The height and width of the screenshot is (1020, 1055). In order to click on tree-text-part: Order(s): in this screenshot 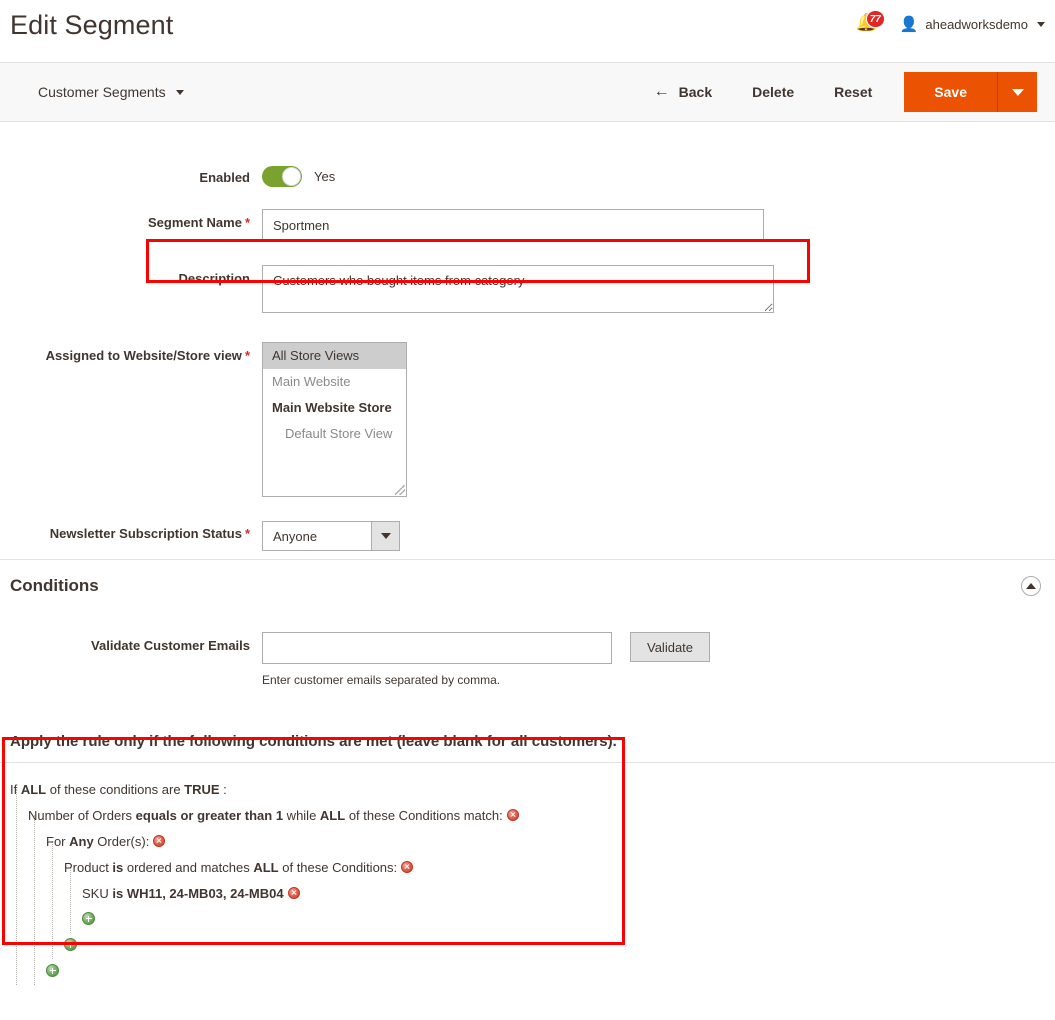, I will do `click(121, 841)`.